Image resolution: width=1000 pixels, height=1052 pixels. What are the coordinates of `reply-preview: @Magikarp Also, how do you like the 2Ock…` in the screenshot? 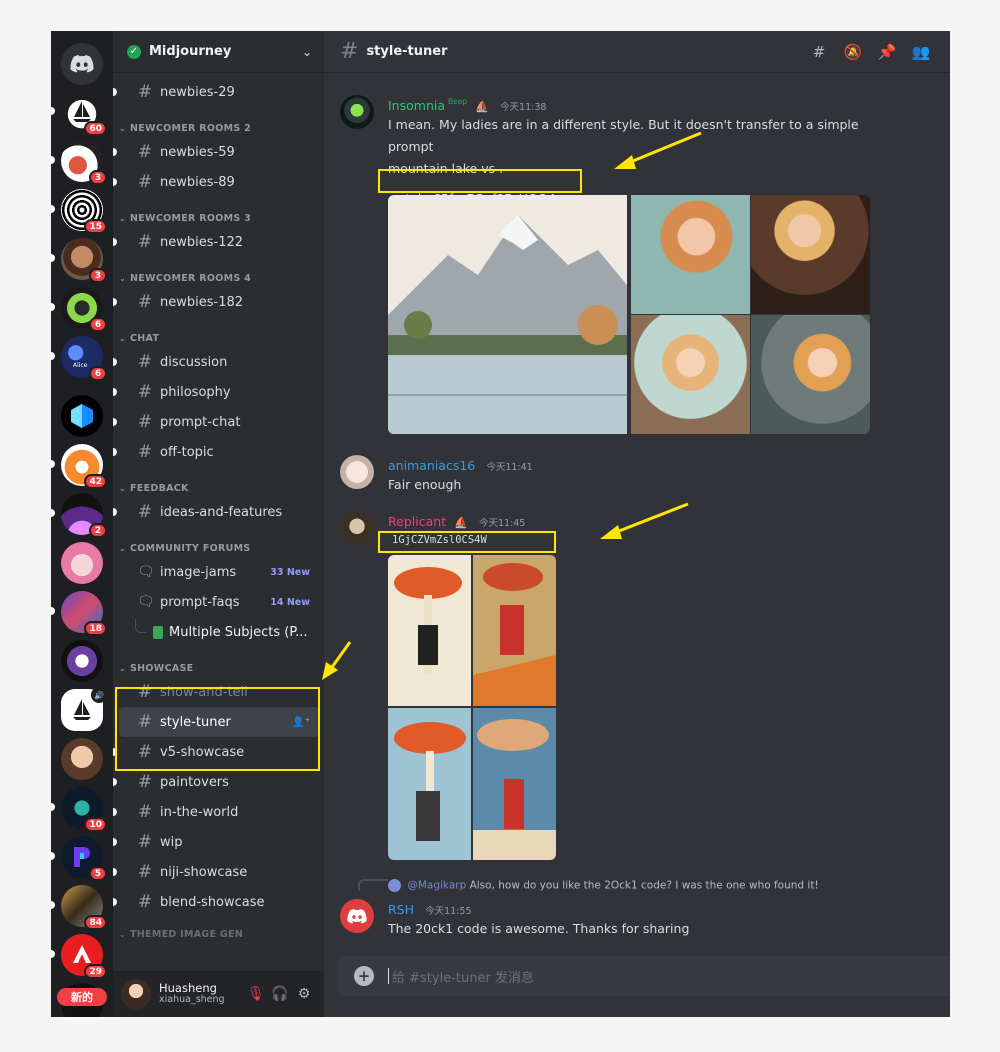 It's located at (603, 885).